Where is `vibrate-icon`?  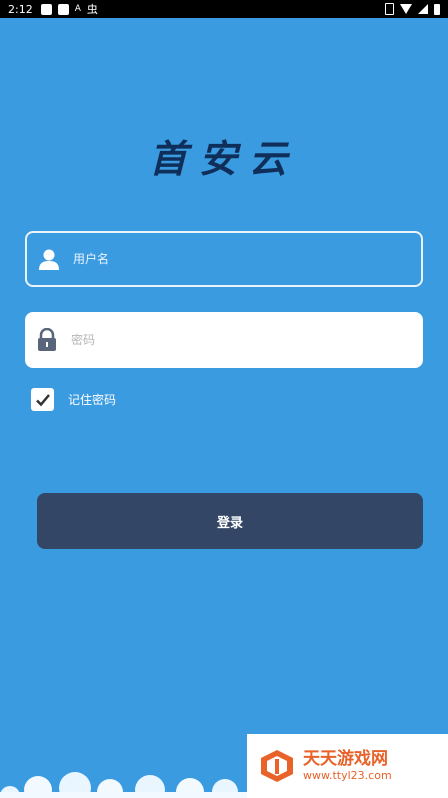 vibrate-icon is located at coordinates (389, 9).